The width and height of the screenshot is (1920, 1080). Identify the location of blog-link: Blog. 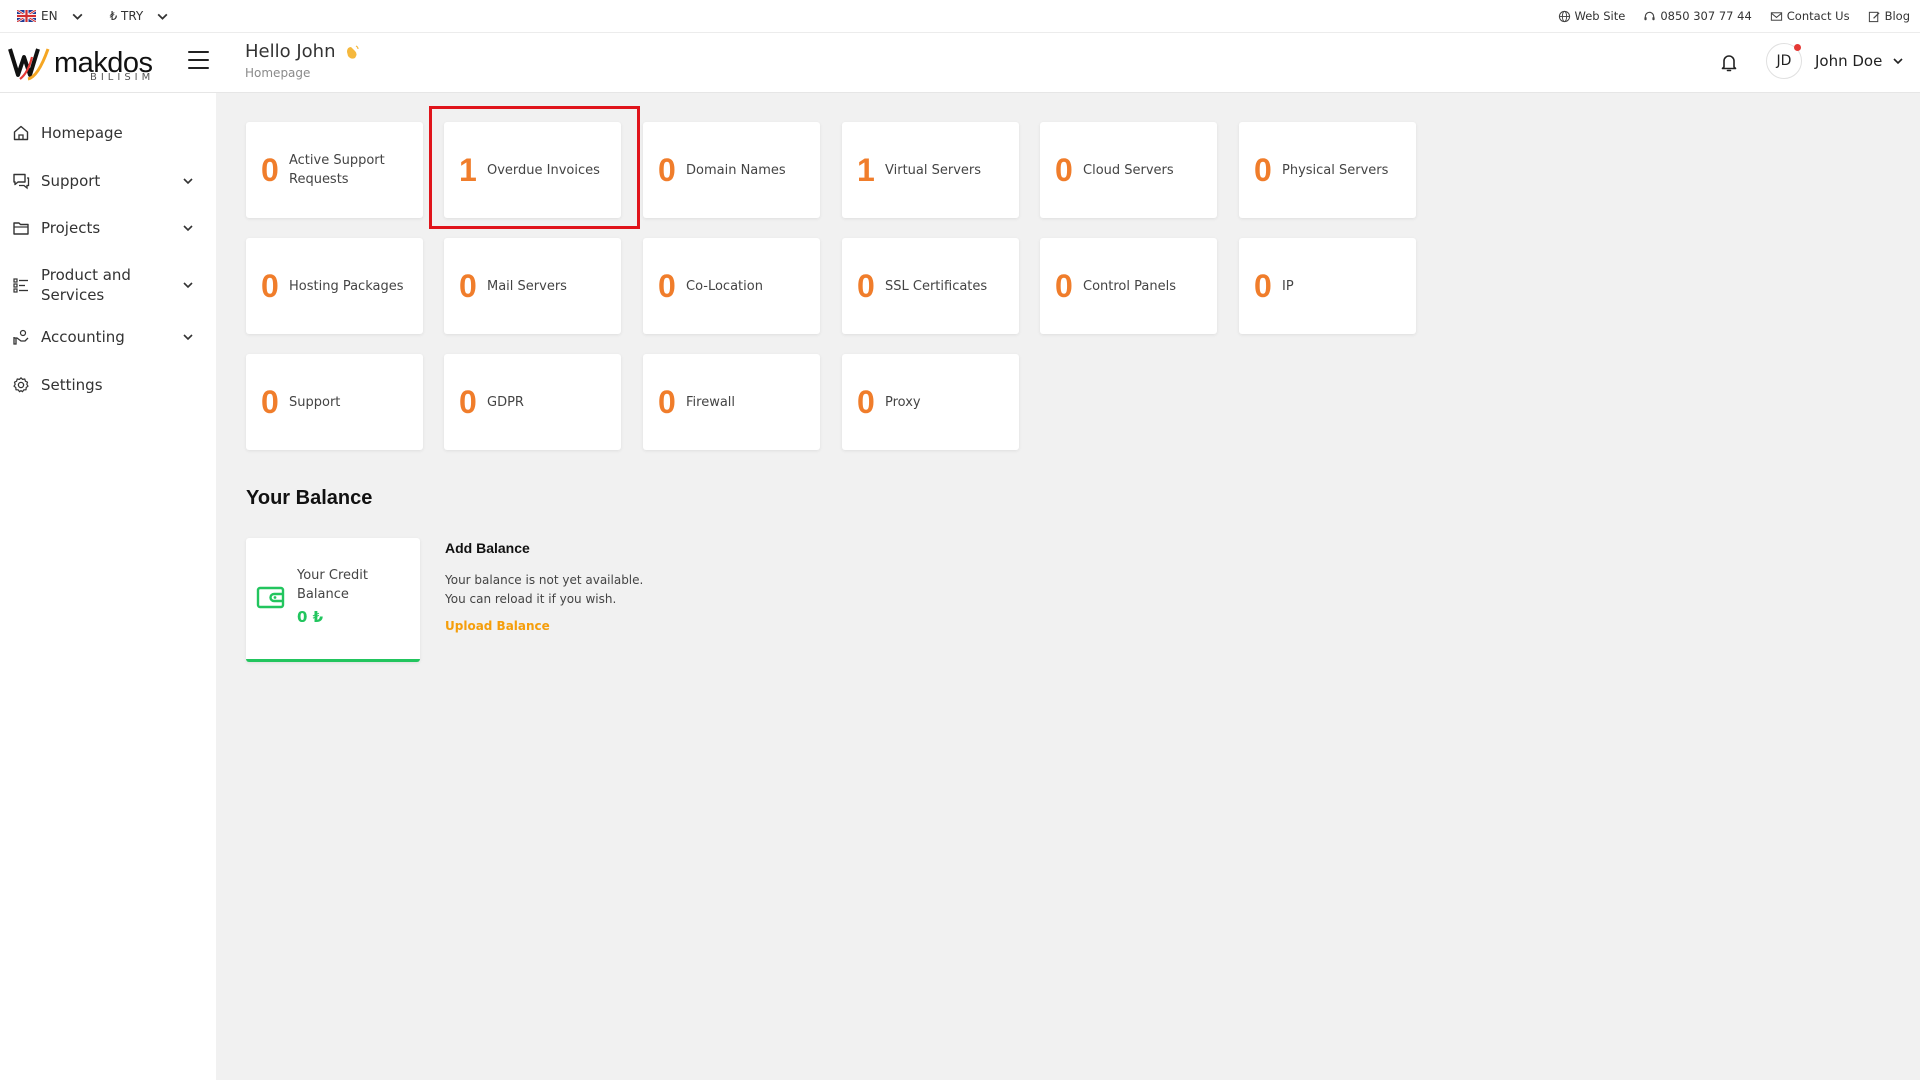
(1889, 16).